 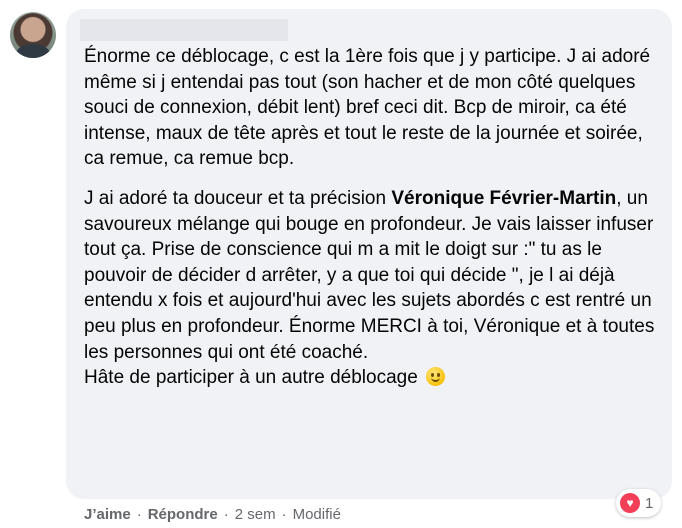 I want to click on comment-text-segment: Hâte de participer à un autre déblocage, so click(x=251, y=378).